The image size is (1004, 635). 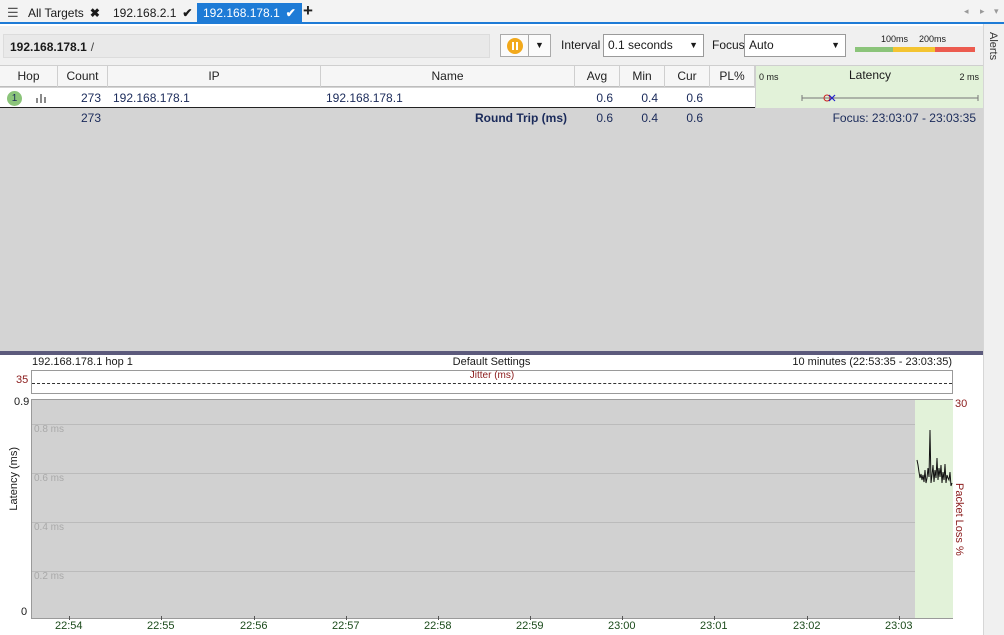 What do you see at coordinates (826, 362) in the screenshot?
I see `graph-time-range: 10 minutes (22:53:35 - 23:03:35)` at bounding box center [826, 362].